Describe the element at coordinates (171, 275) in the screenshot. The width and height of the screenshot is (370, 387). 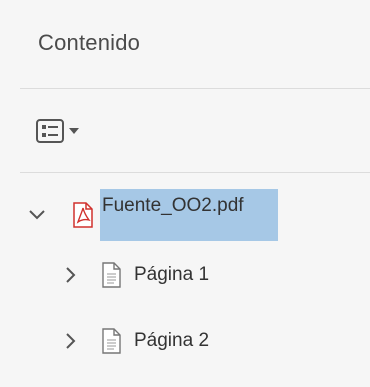
I see `tree-item-label: Página 1` at that location.